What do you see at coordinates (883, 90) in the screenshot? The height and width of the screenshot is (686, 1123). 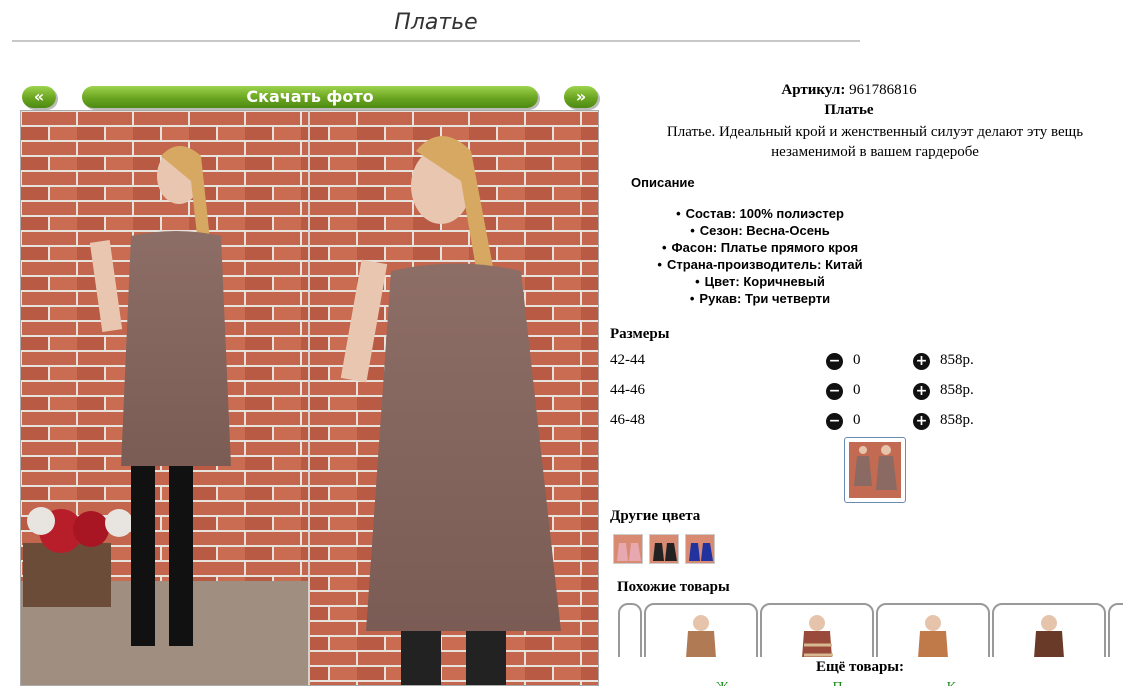 I see `article-value: 961786816` at bounding box center [883, 90].